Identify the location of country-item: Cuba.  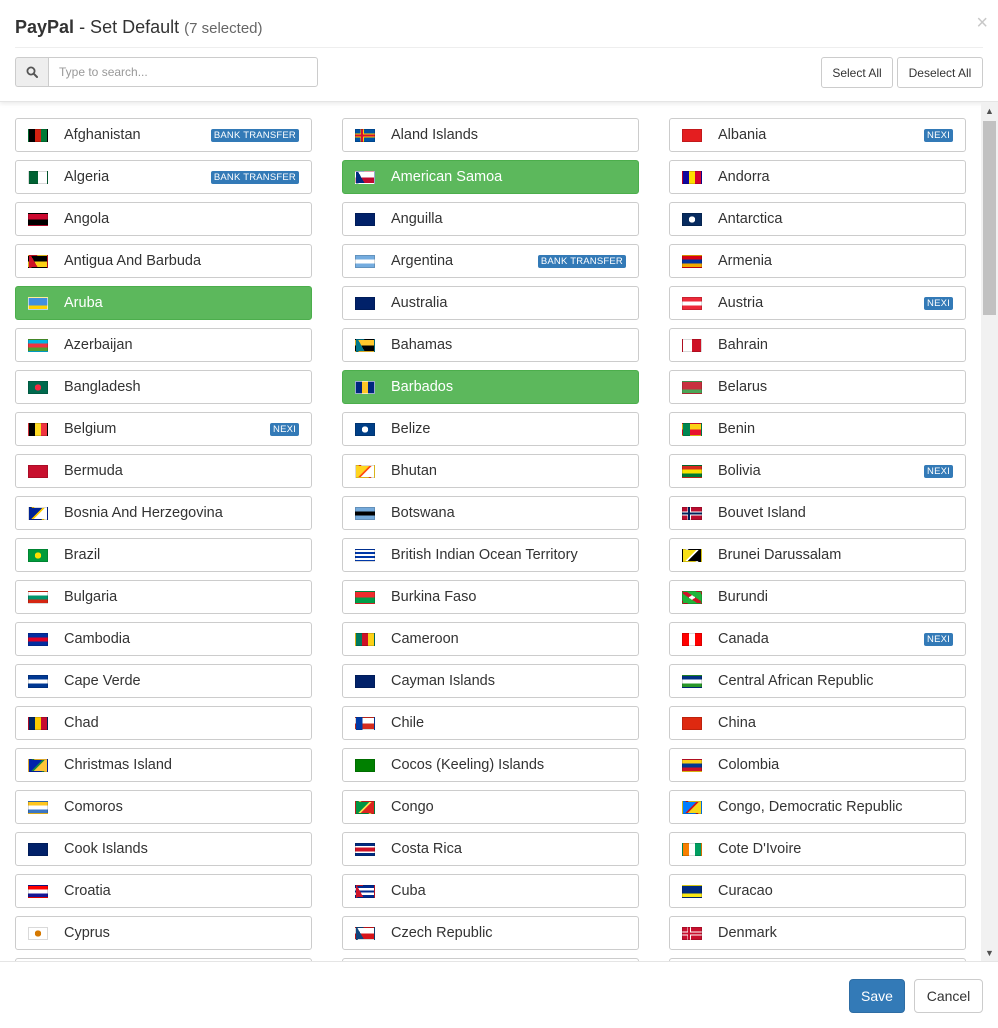
(490, 891).